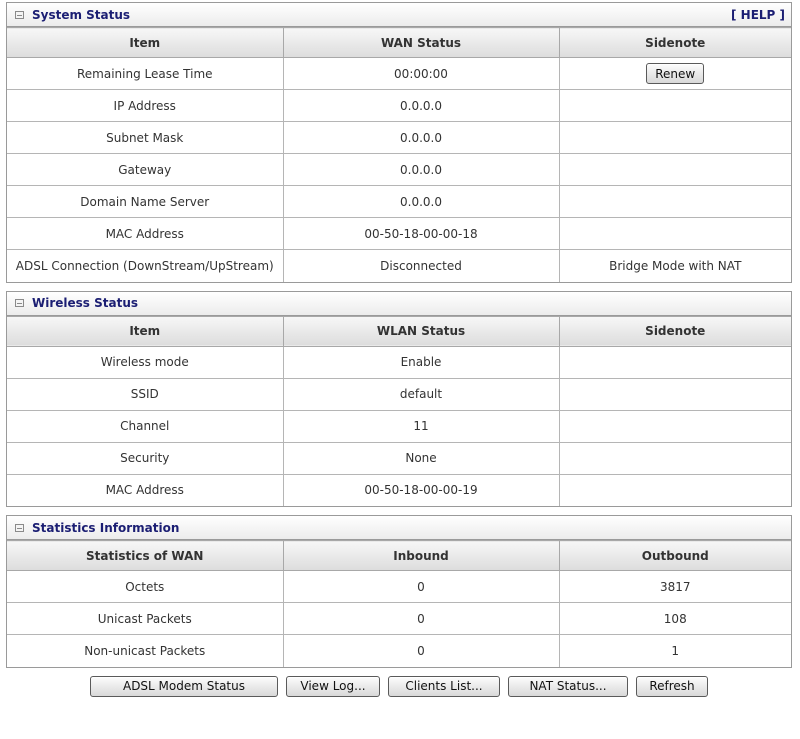 This screenshot has height=739, width=800. Describe the element at coordinates (145, 586) in the screenshot. I see `row-item: Octets` at that location.